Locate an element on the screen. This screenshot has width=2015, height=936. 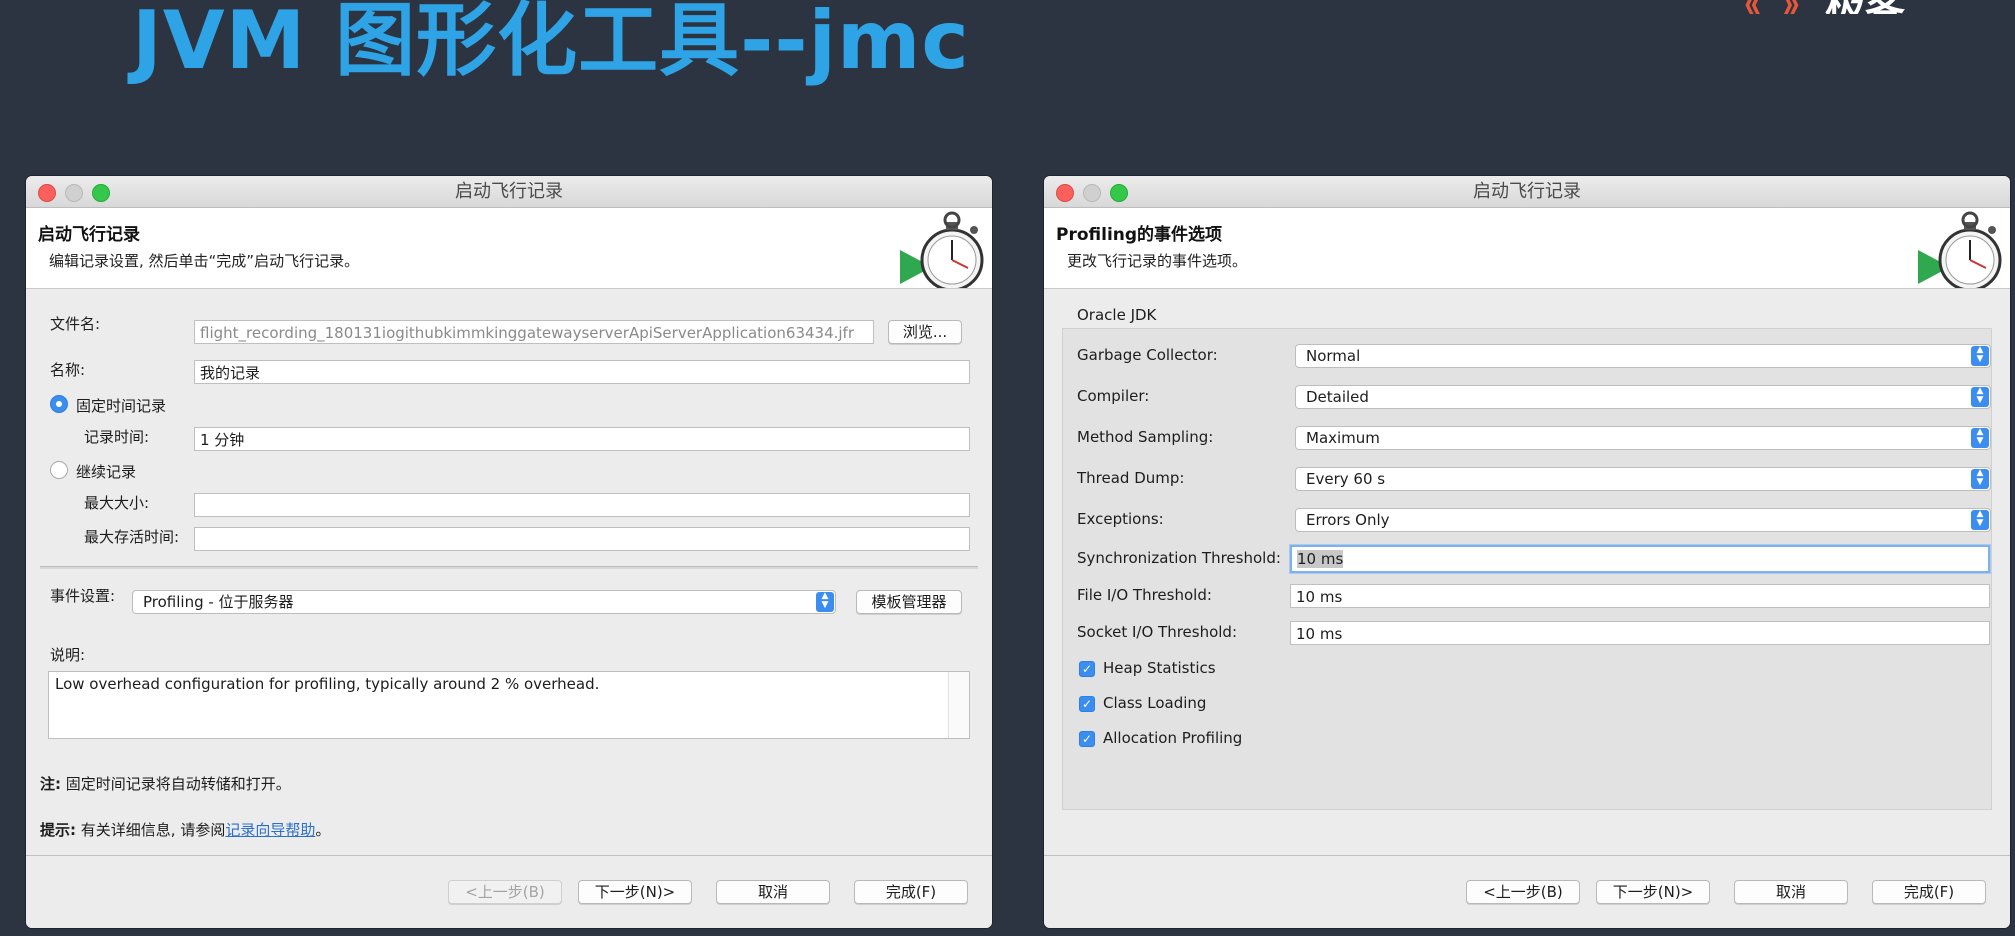
event-settings-label: 事件设置: is located at coordinates (83, 596).